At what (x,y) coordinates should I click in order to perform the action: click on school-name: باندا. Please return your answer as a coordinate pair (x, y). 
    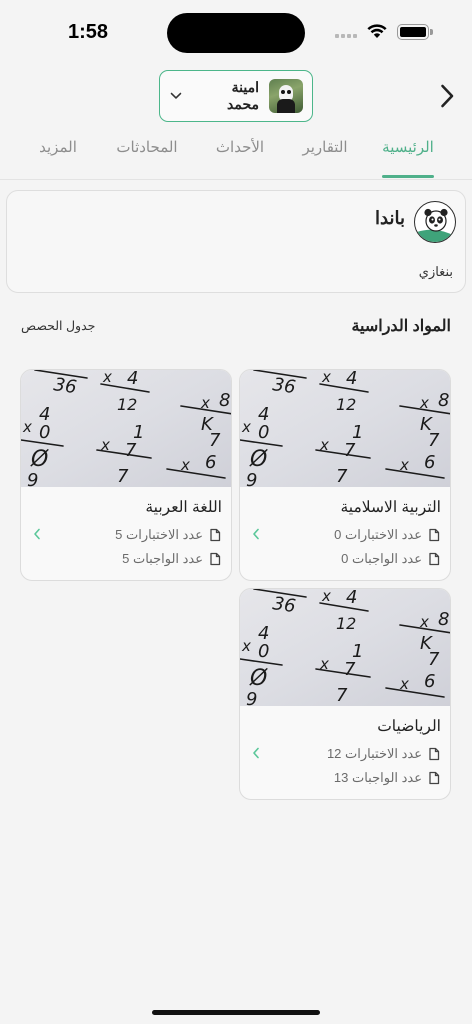
    Looking at the image, I should click on (390, 218).